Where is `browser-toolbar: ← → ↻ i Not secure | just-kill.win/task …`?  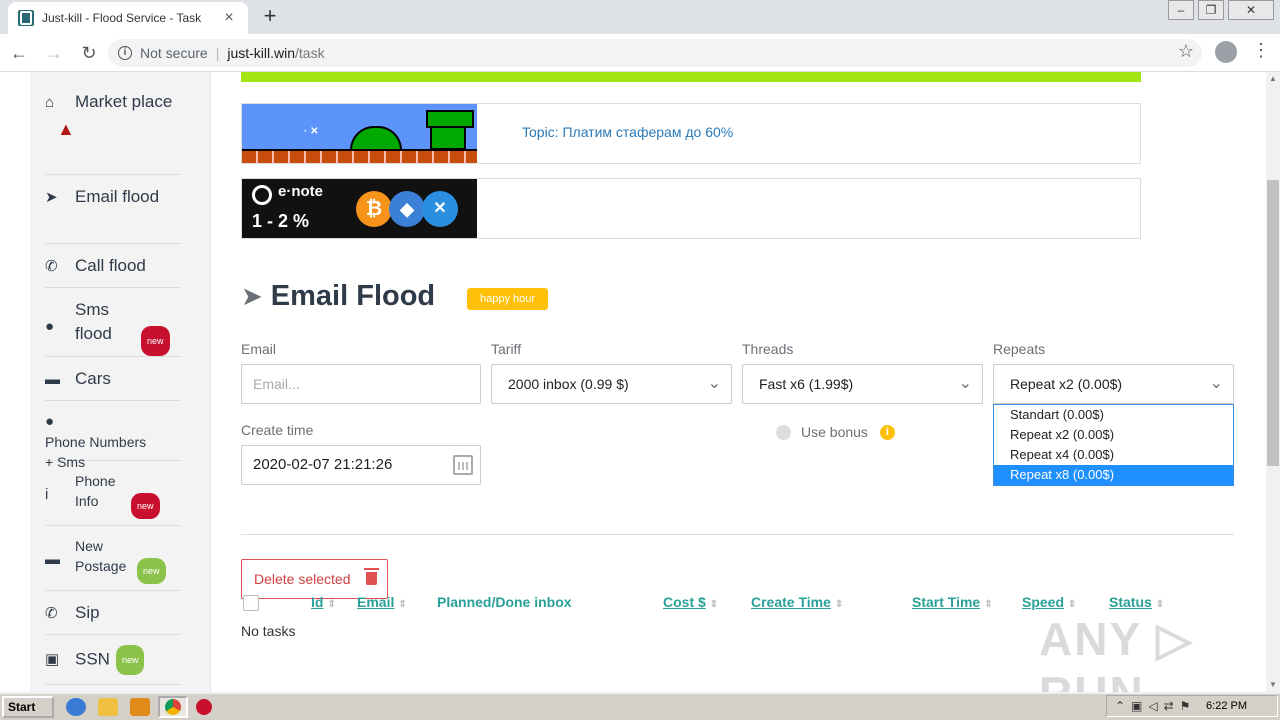 browser-toolbar: ← → ↻ i Not secure | just-kill.win/task … is located at coordinates (640, 53).